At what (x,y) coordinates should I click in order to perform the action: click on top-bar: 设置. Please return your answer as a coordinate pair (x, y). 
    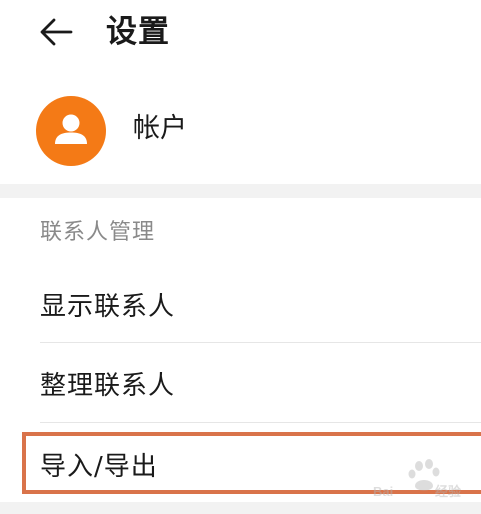
    Looking at the image, I should click on (240, 35).